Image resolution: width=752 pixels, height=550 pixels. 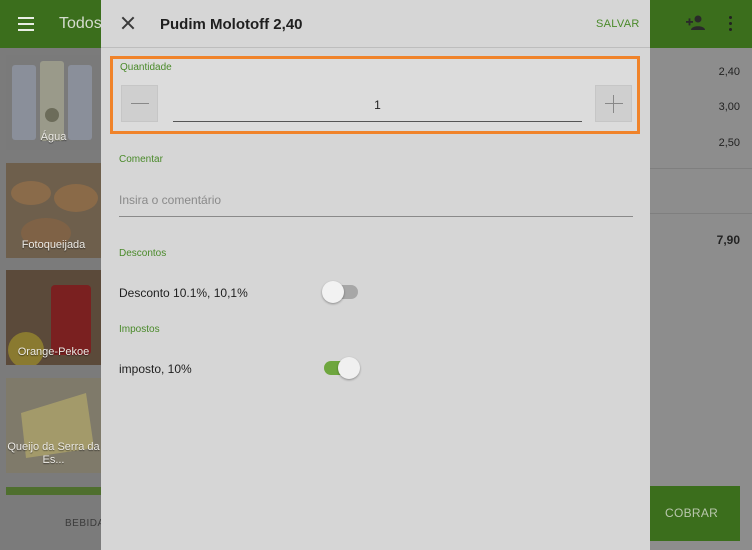 I want to click on ticket-item-price: 2,40, so click(x=729, y=72).